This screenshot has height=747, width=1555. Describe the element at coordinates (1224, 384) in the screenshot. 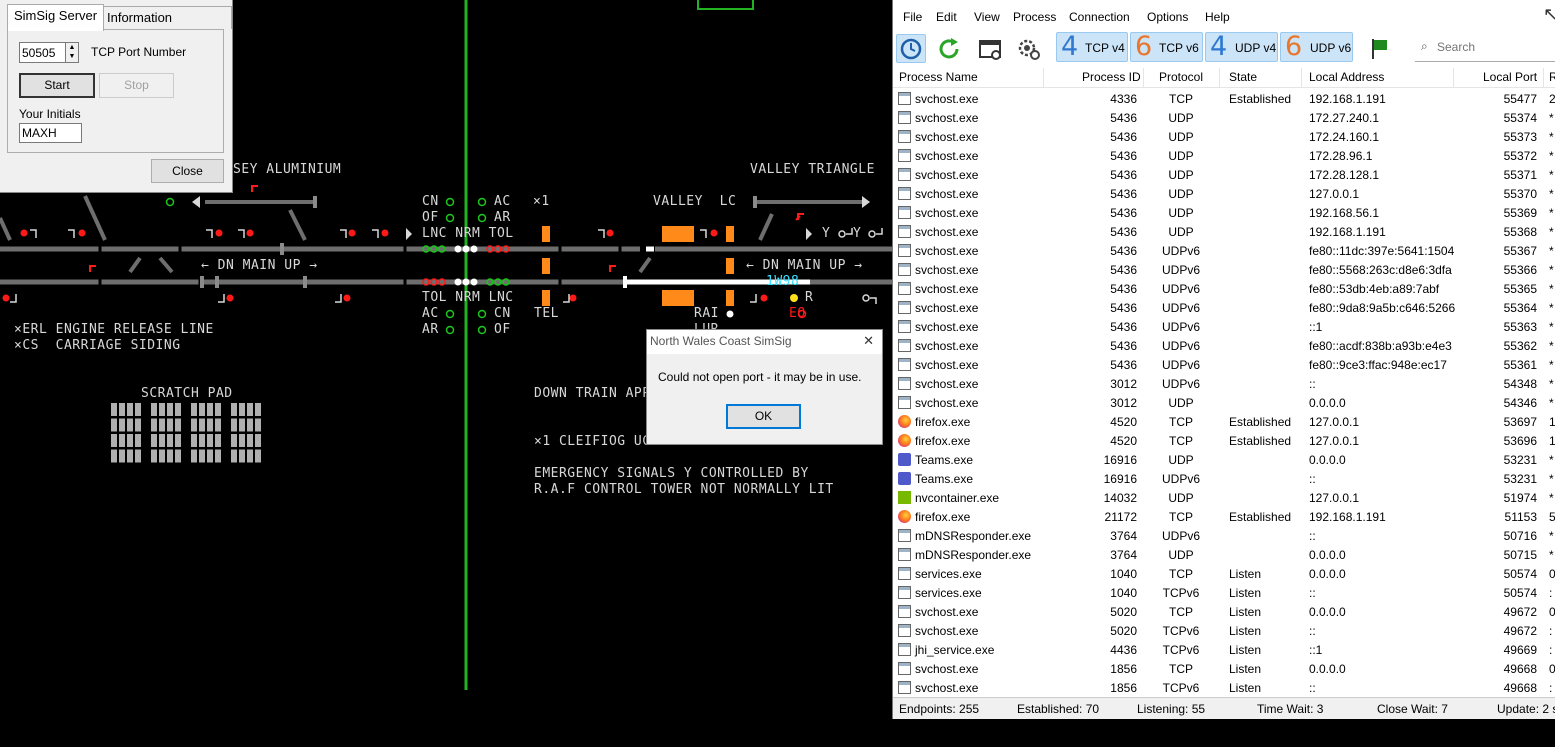

I see `table-row: svchost.exe 3012 UDPv6:: 54348 *` at that location.